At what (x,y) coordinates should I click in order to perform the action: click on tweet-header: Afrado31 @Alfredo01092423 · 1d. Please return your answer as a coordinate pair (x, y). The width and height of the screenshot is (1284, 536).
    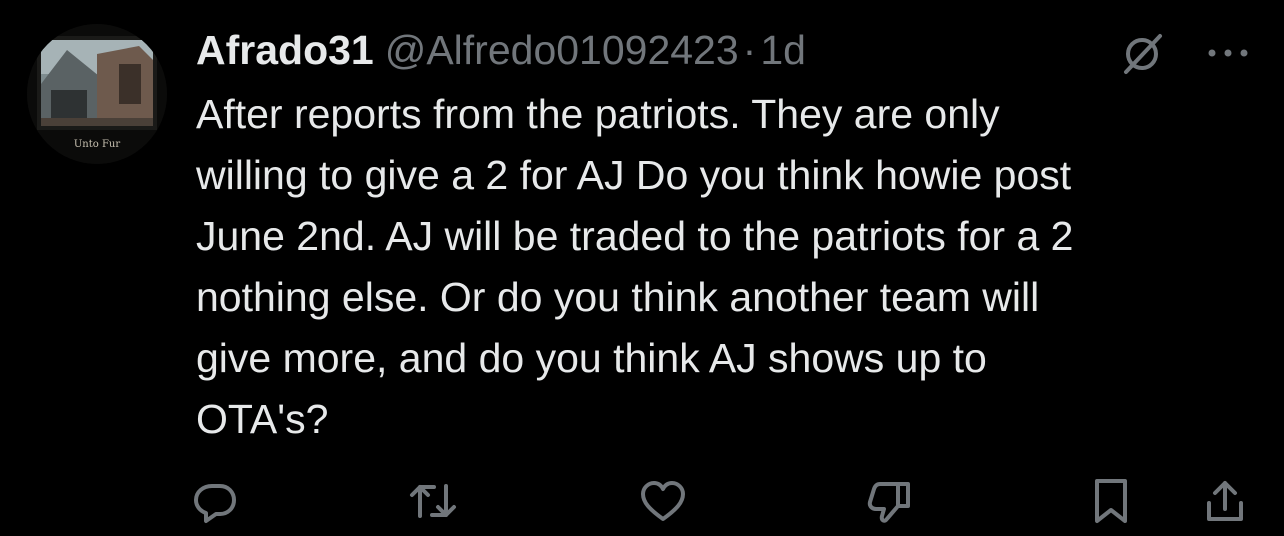
    Looking at the image, I should click on (501, 50).